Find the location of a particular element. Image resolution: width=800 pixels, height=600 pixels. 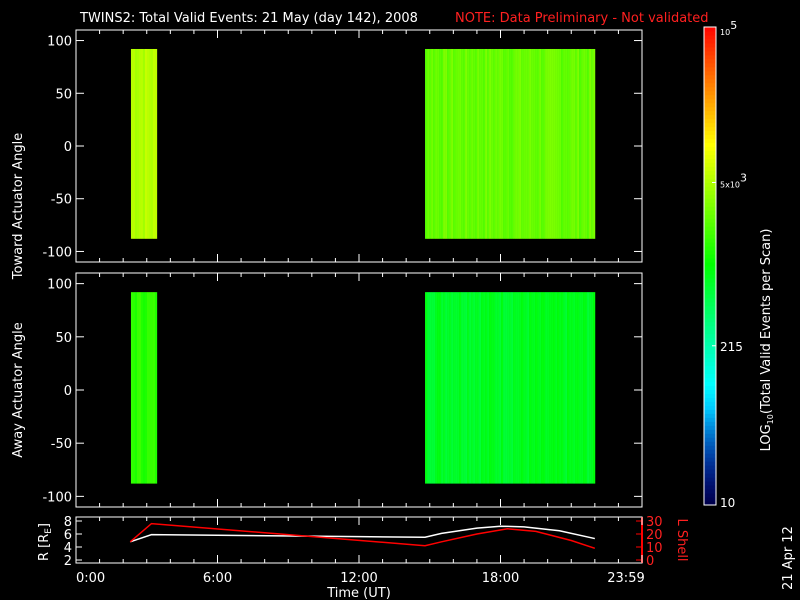

y-tick-label: 100 is located at coordinates (59, 285).